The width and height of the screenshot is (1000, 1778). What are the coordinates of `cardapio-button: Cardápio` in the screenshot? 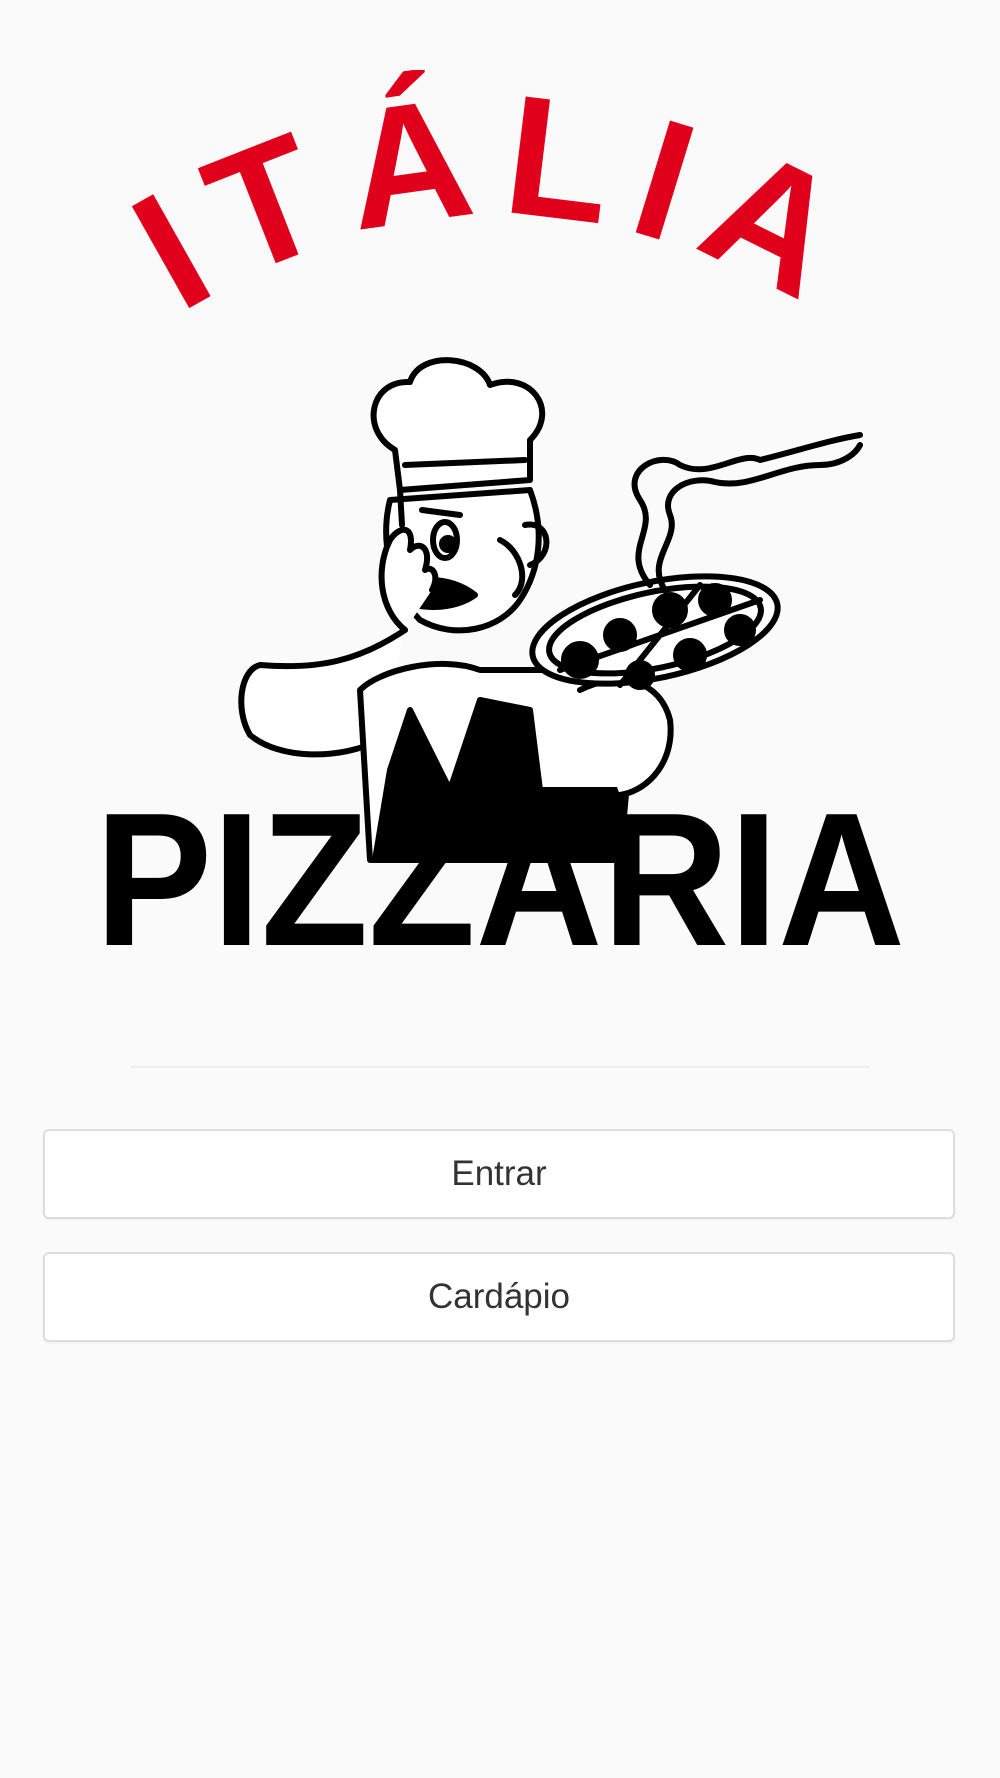 It's located at (499, 1297).